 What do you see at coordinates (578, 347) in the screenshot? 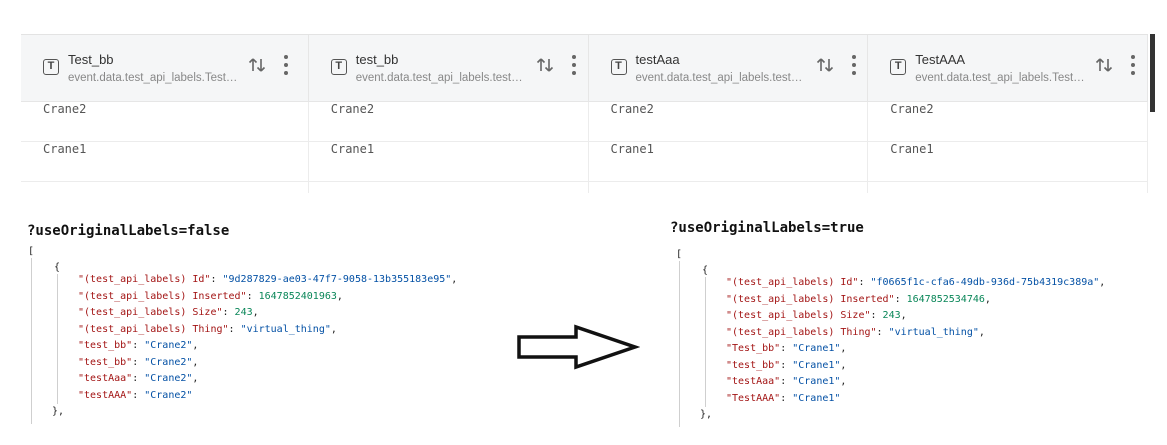
I see `right-arrow-icon` at bounding box center [578, 347].